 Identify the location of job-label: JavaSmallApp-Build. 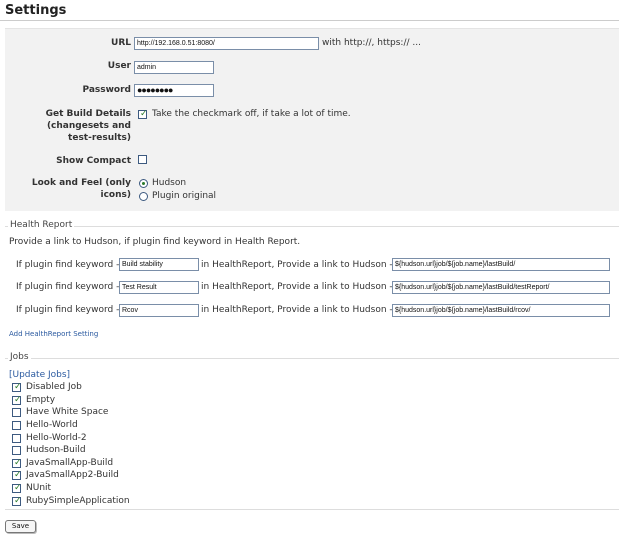
(70, 463).